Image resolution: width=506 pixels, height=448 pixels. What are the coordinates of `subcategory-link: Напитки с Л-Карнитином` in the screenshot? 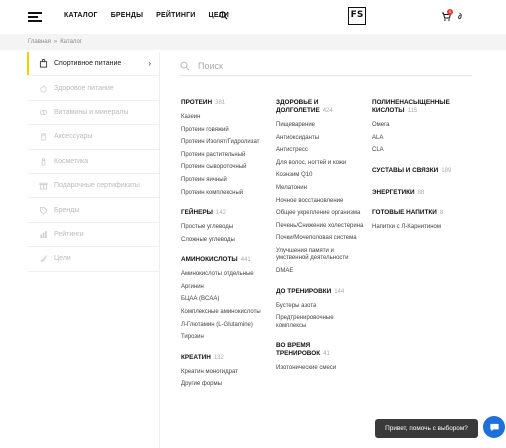 It's located at (416, 228).